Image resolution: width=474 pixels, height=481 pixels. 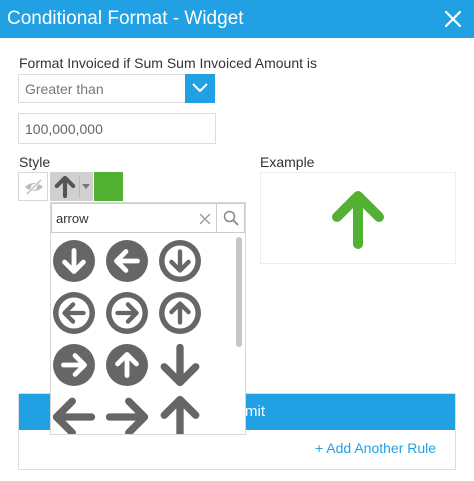 I want to click on rule-bar-text: mit, so click(x=255, y=411).